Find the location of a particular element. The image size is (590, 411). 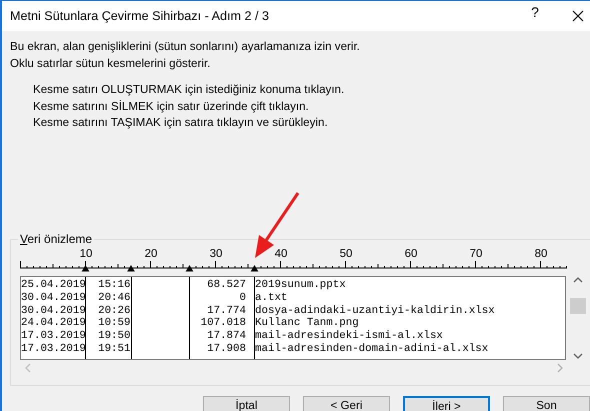

table-cell-text: 2019sunum.pptx is located at coordinates (301, 285).